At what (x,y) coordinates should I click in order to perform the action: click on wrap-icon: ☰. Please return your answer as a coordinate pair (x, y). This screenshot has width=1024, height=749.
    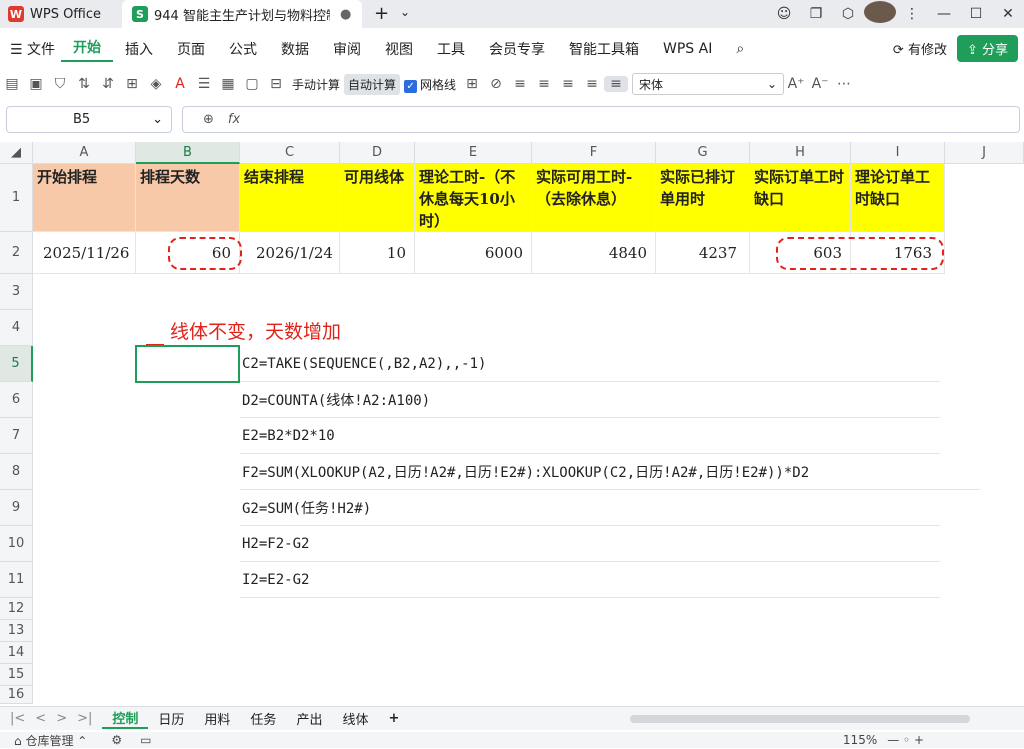
    Looking at the image, I should click on (204, 84).